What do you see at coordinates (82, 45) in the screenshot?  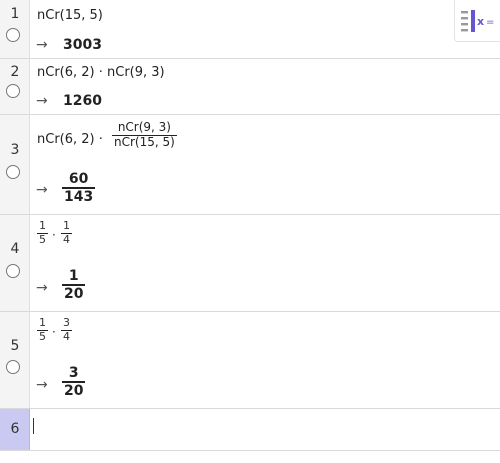 I see `cas-output: 3003` at bounding box center [82, 45].